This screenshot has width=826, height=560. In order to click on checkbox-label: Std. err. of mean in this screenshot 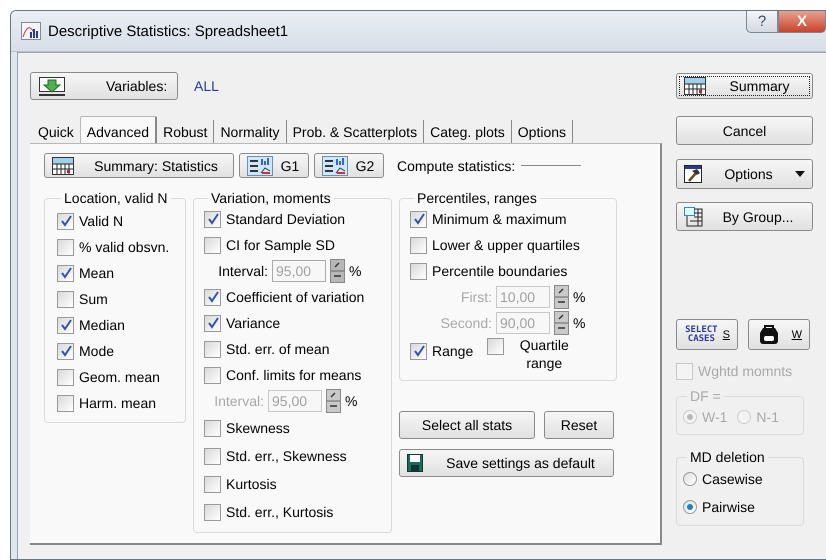, I will do `click(278, 349)`.